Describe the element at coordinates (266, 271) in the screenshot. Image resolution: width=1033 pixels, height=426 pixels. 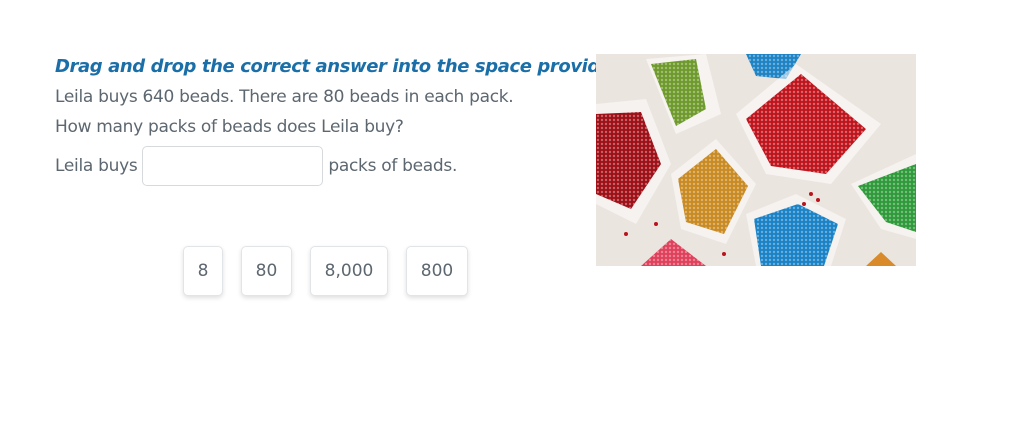
I see `option-tile: 80` at that location.